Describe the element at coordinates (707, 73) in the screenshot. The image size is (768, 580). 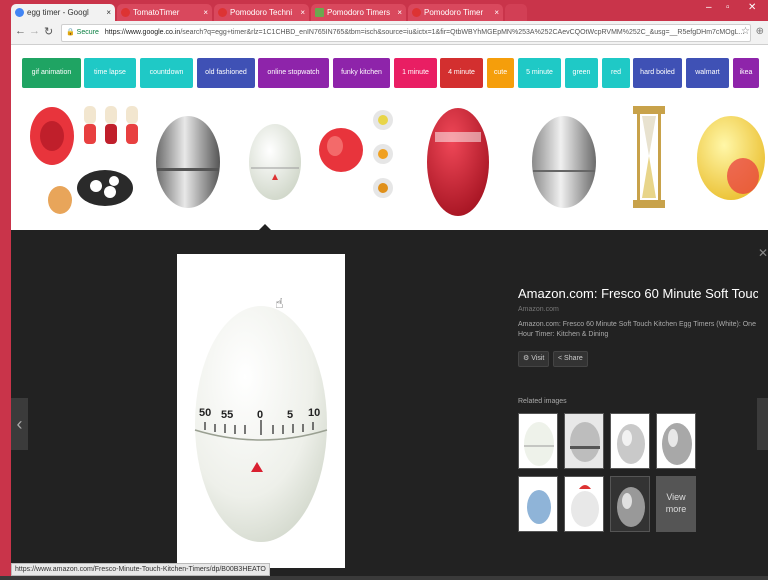
I see `chip-walmart: walmart` at that location.